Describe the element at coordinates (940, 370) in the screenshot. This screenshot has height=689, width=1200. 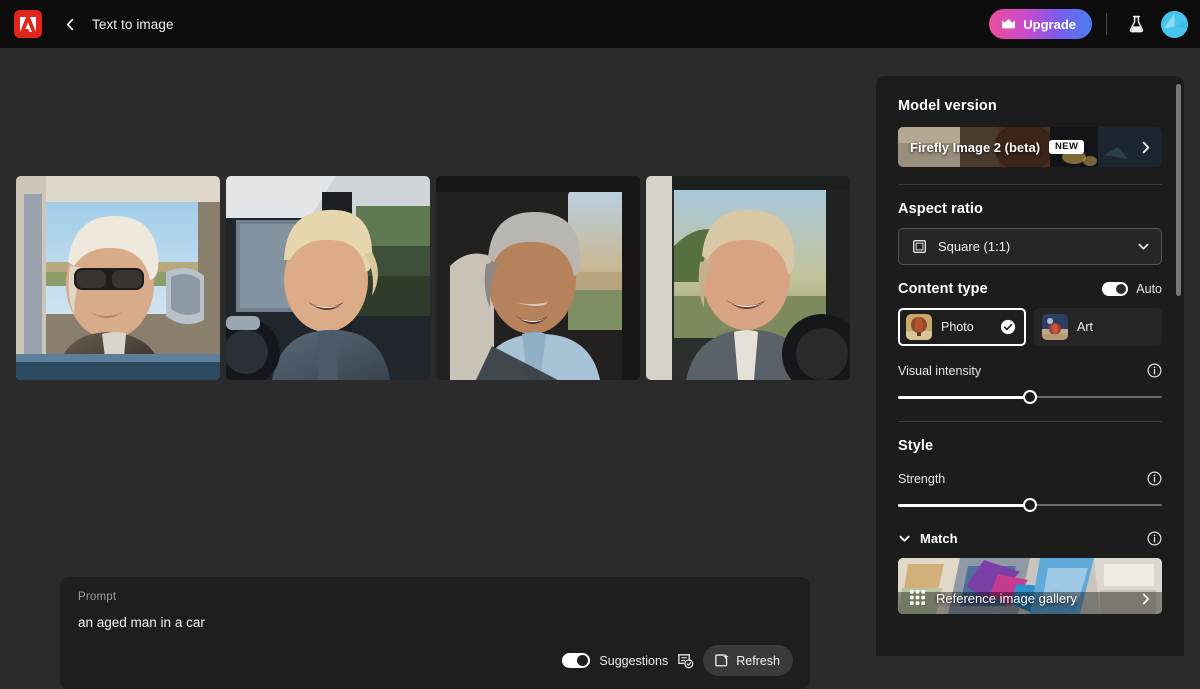
I see `visual-intensity-label: Visual intensity` at that location.